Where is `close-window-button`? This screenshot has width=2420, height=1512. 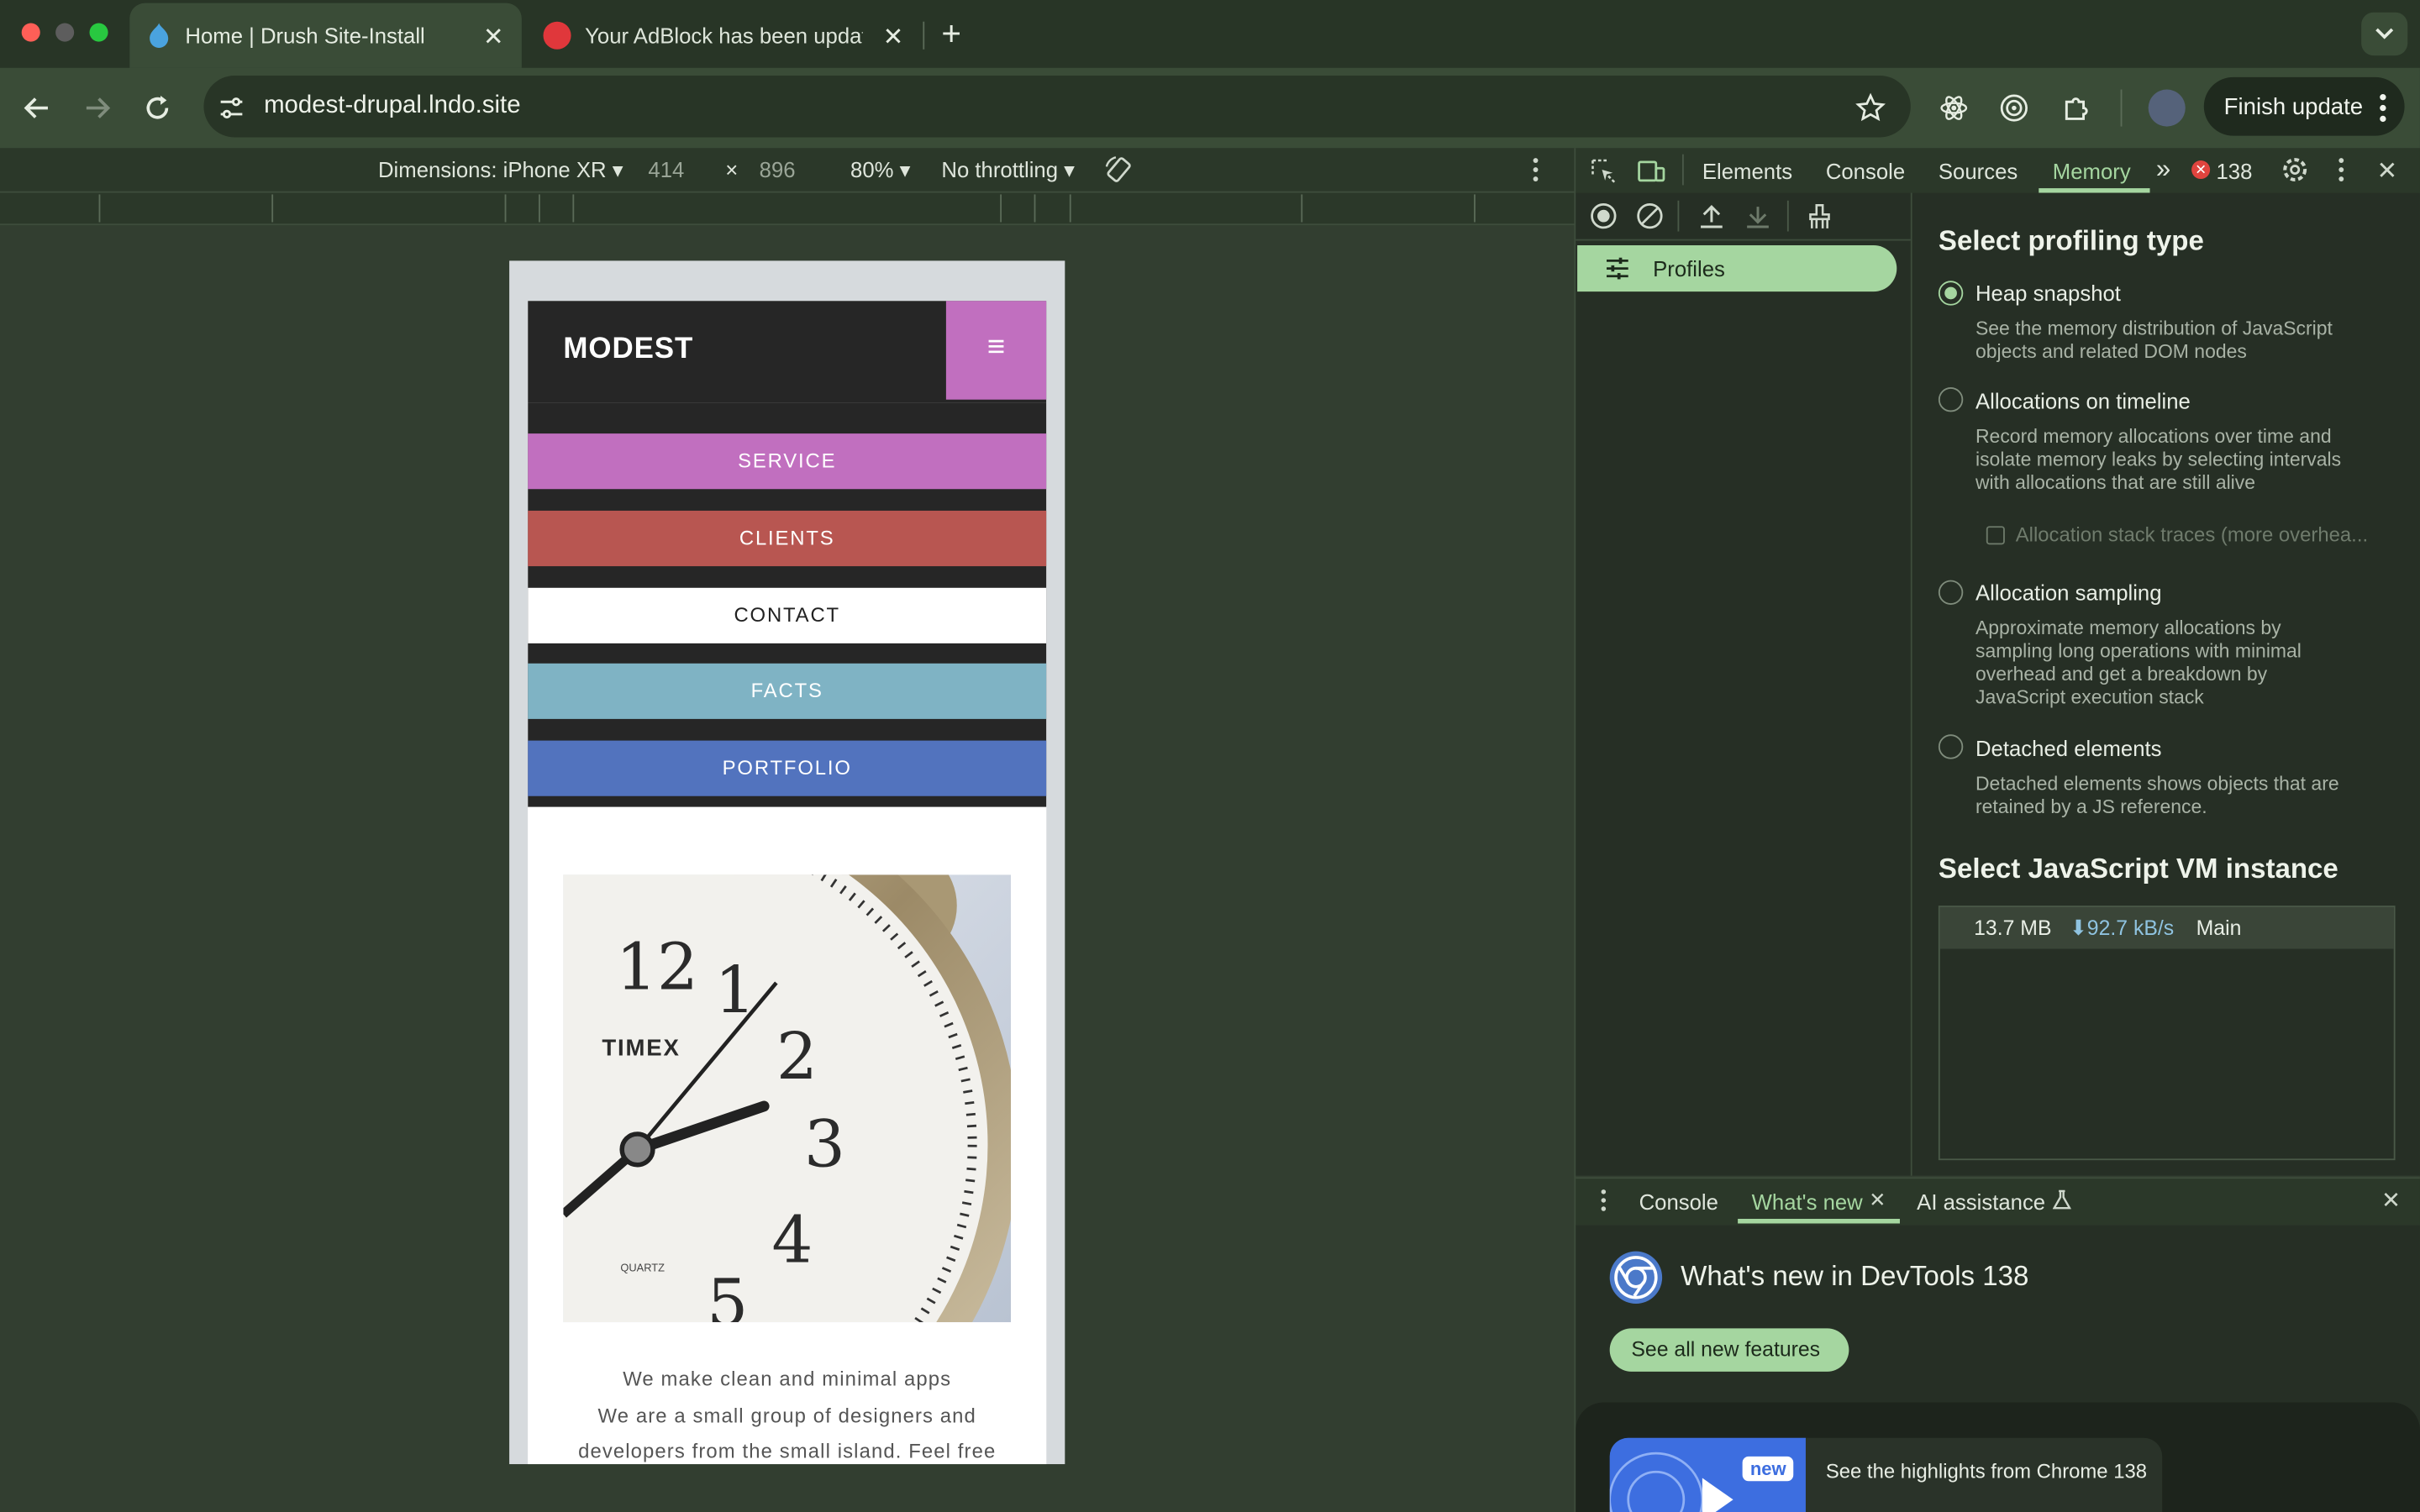
close-window-button is located at coordinates (30, 32).